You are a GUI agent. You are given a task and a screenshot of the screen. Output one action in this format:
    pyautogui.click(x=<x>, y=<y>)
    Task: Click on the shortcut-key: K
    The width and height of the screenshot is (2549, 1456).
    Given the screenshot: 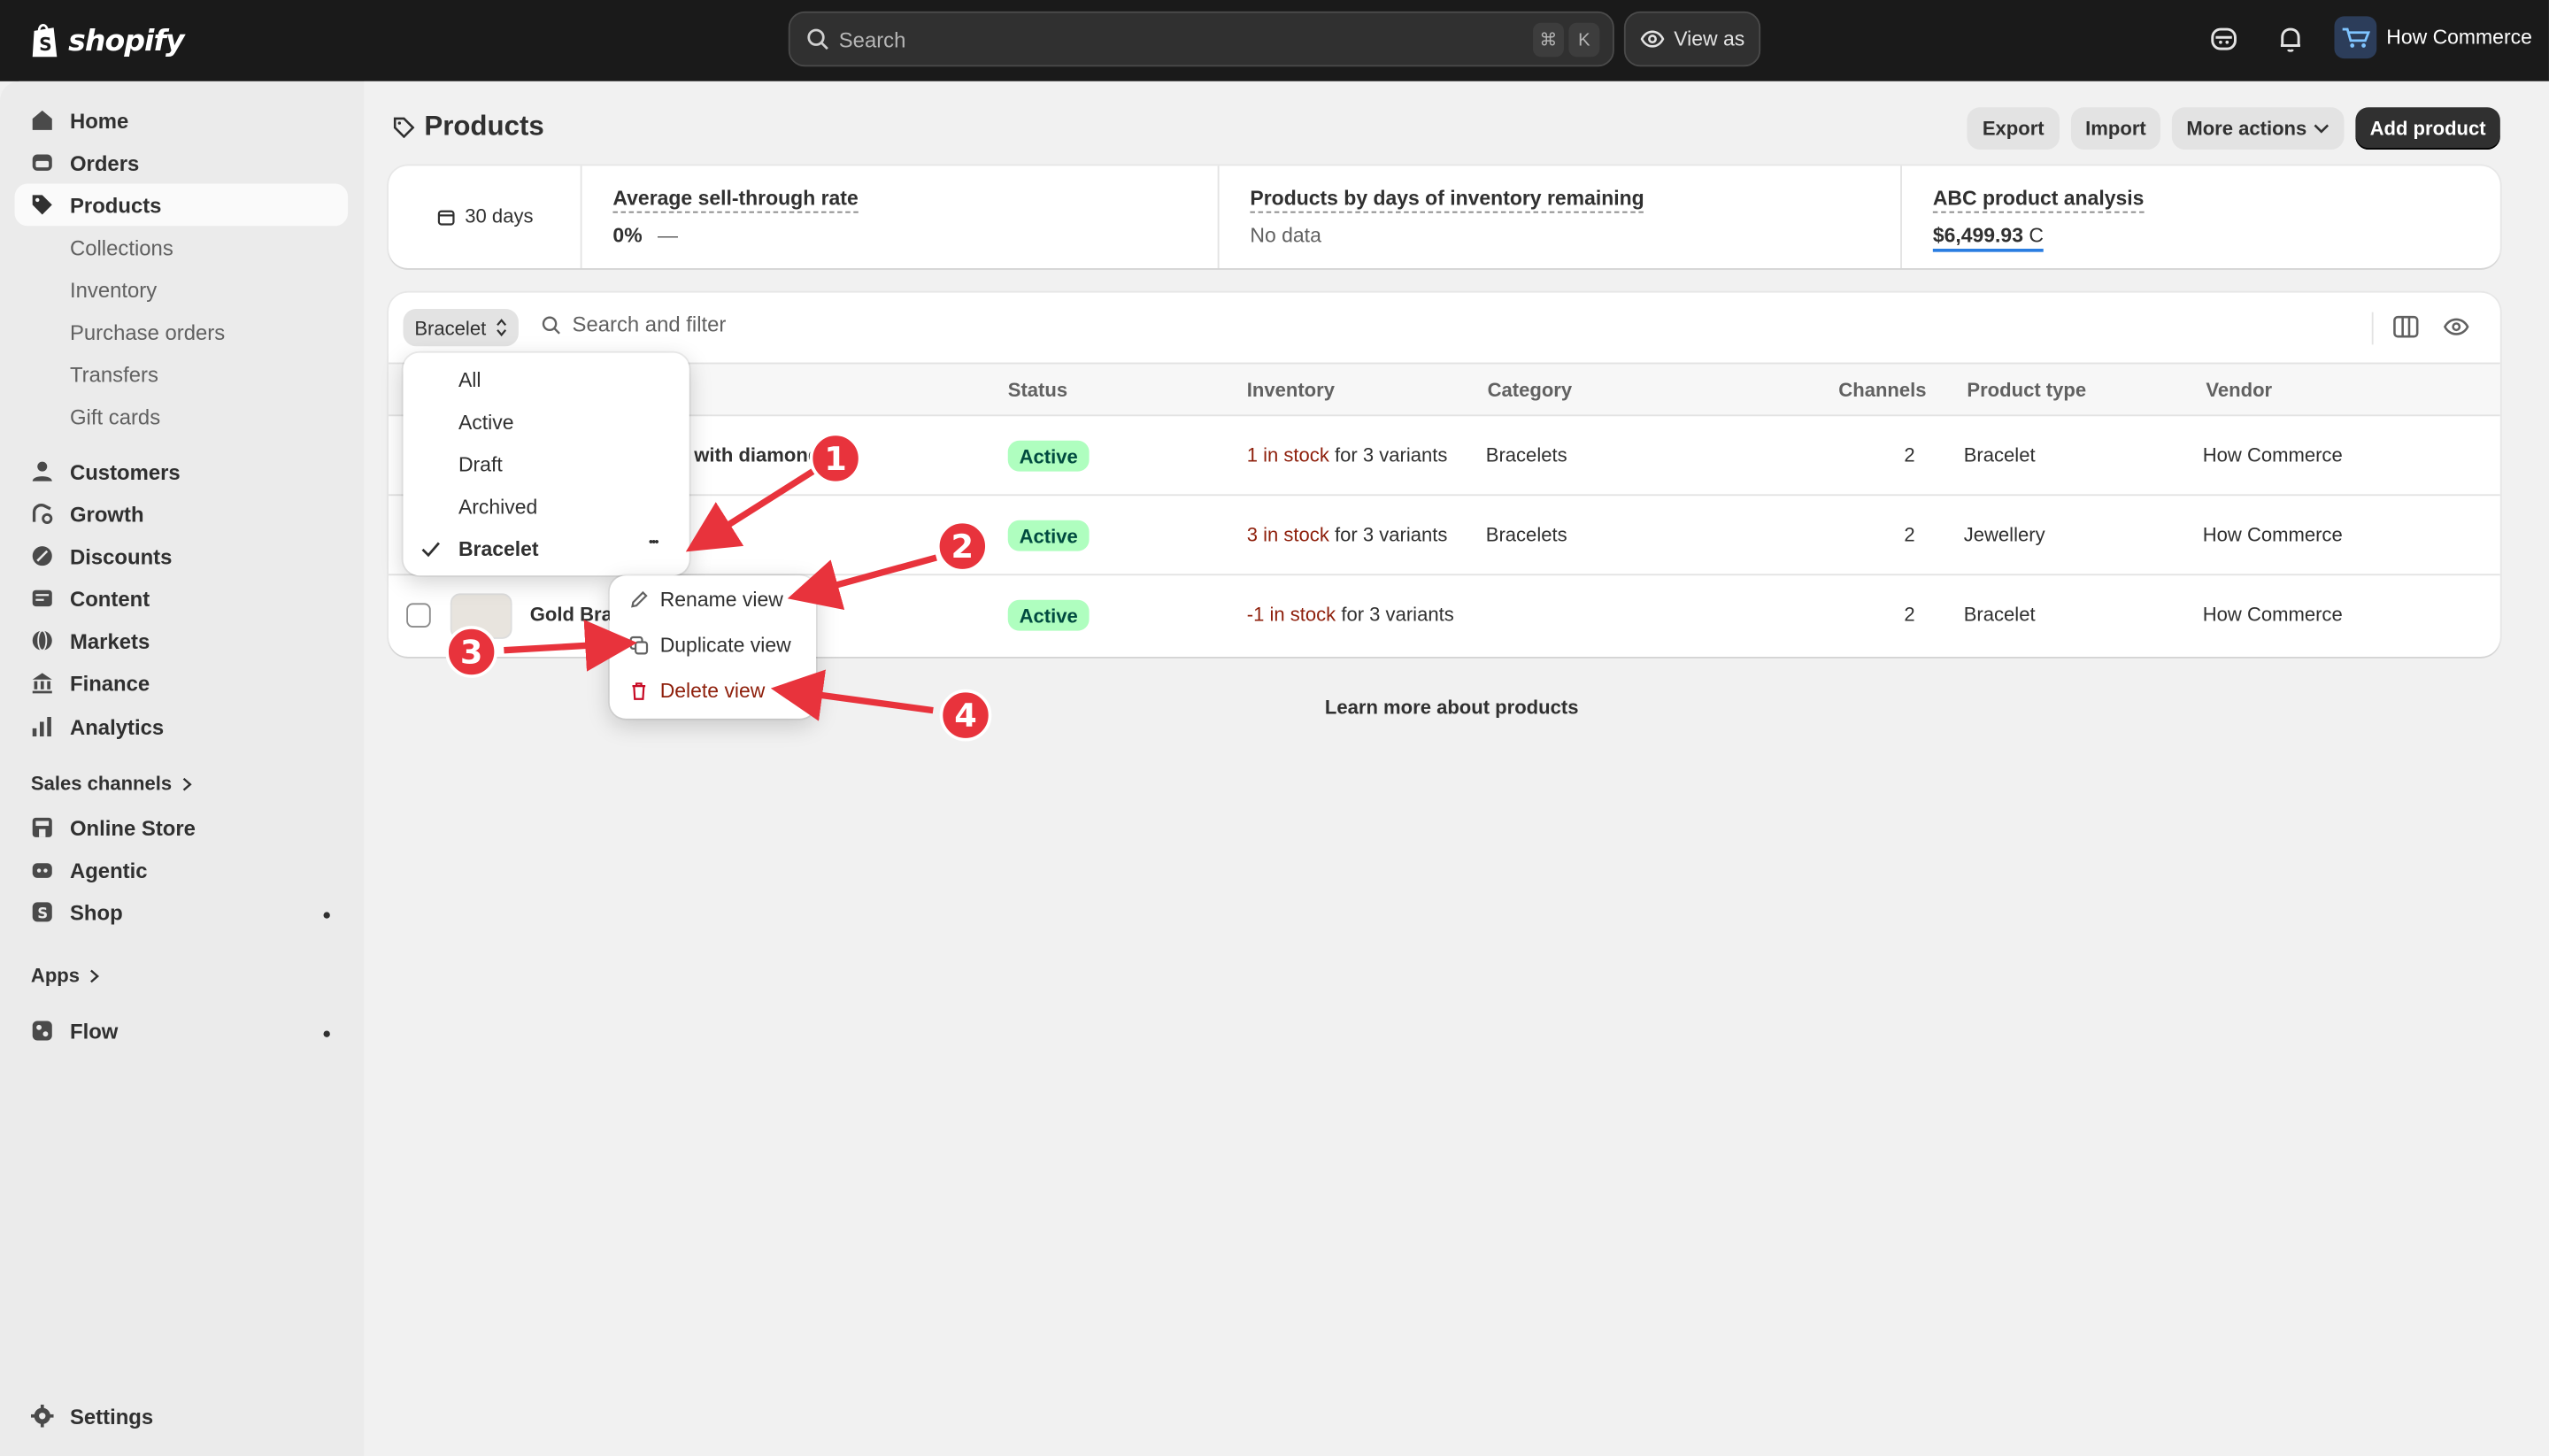 What is the action you would take?
    pyautogui.click(x=1584, y=40)
    